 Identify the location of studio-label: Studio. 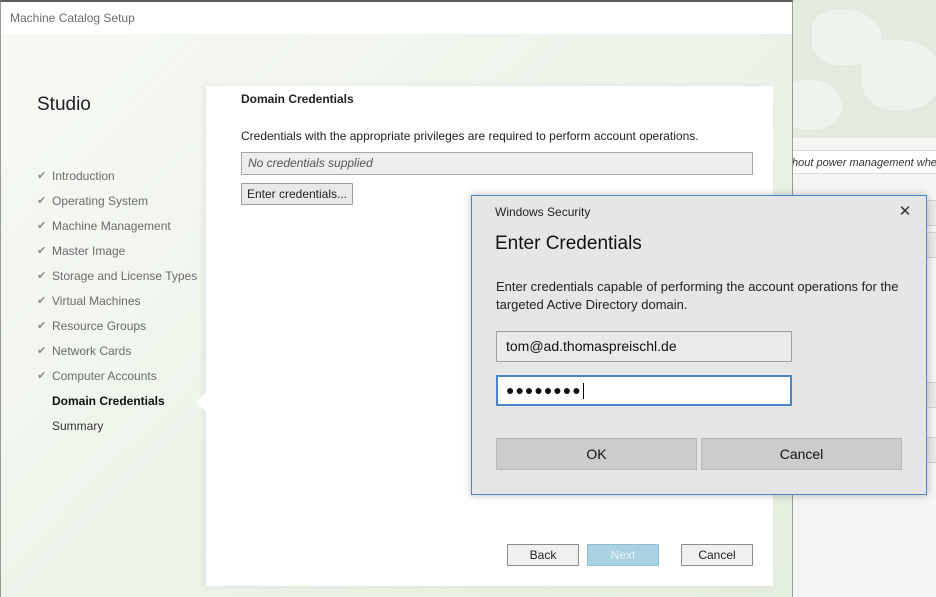
(64, 104).